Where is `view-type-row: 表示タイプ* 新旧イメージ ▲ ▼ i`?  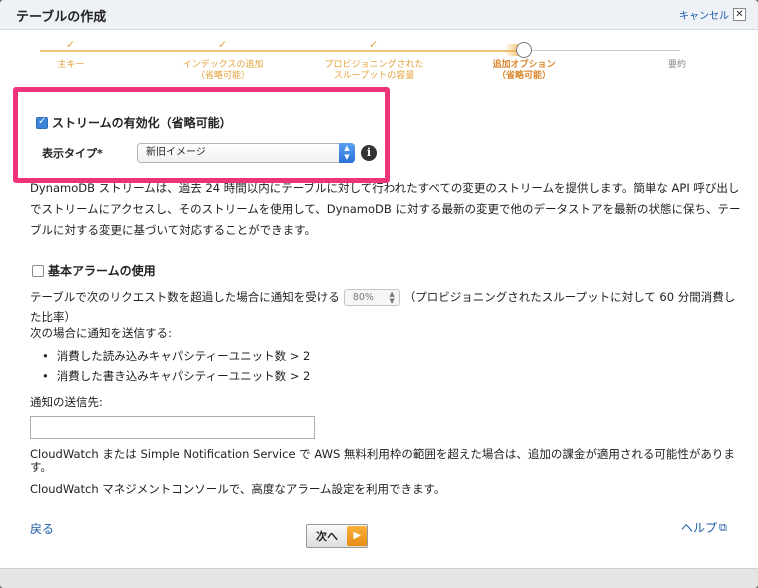 view-type-row: 表示タイプ* 新旧イメージ ▲ ▼ i is located at coordinates (209, 153).